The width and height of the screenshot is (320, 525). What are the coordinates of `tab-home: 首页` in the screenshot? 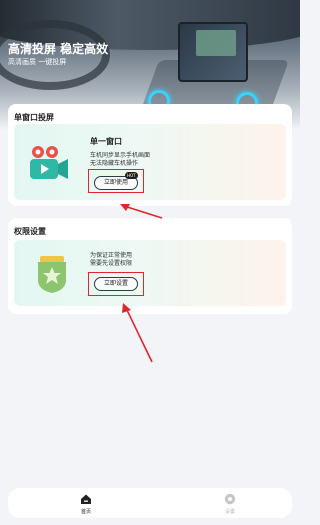 It's located at (86, 503).